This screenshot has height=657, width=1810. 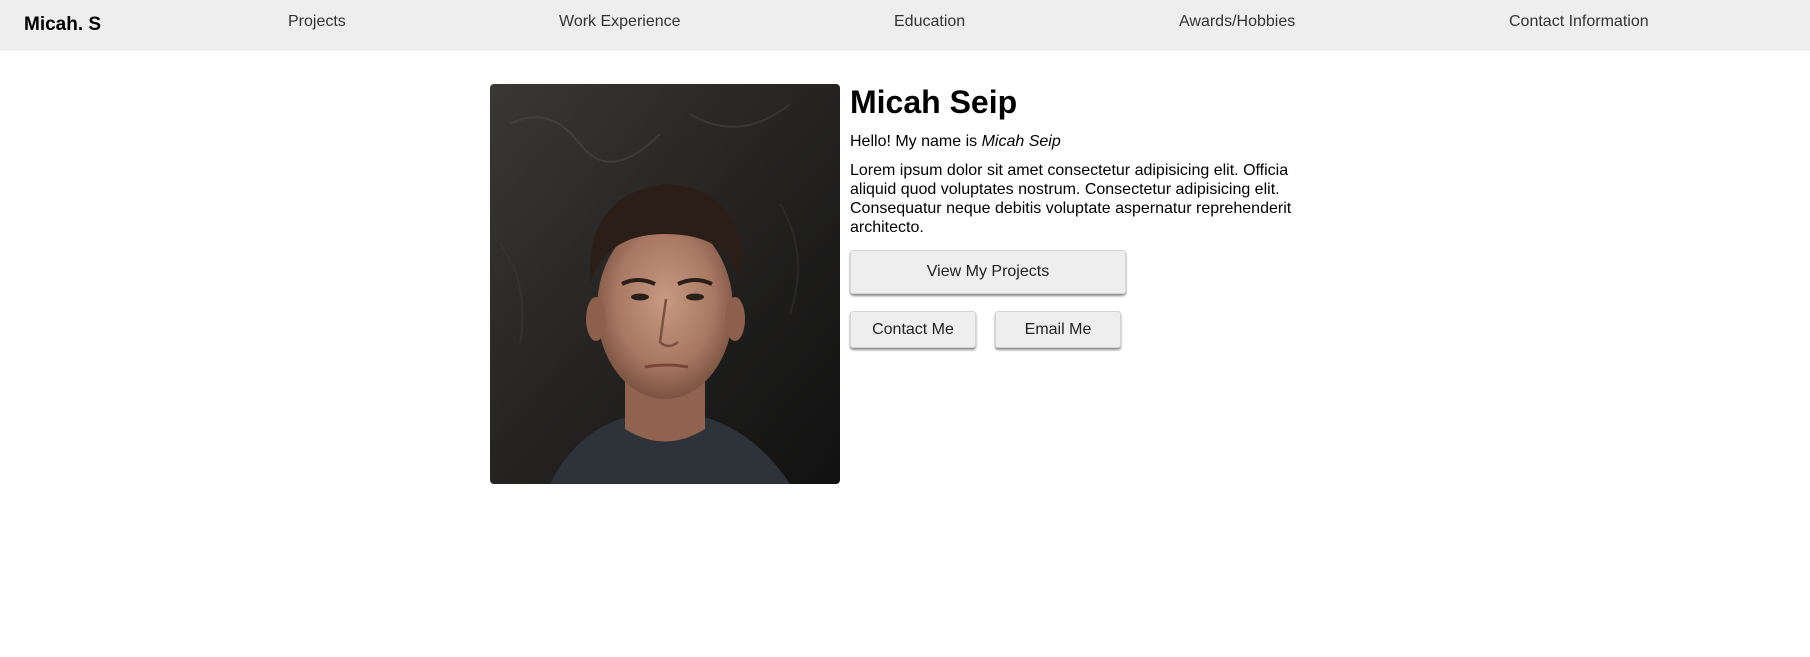 What do you see at coordinates (934, 102) in the screenshot?
I see `profile-name-heading: Micah Seip` at bounding box center [934, 102].